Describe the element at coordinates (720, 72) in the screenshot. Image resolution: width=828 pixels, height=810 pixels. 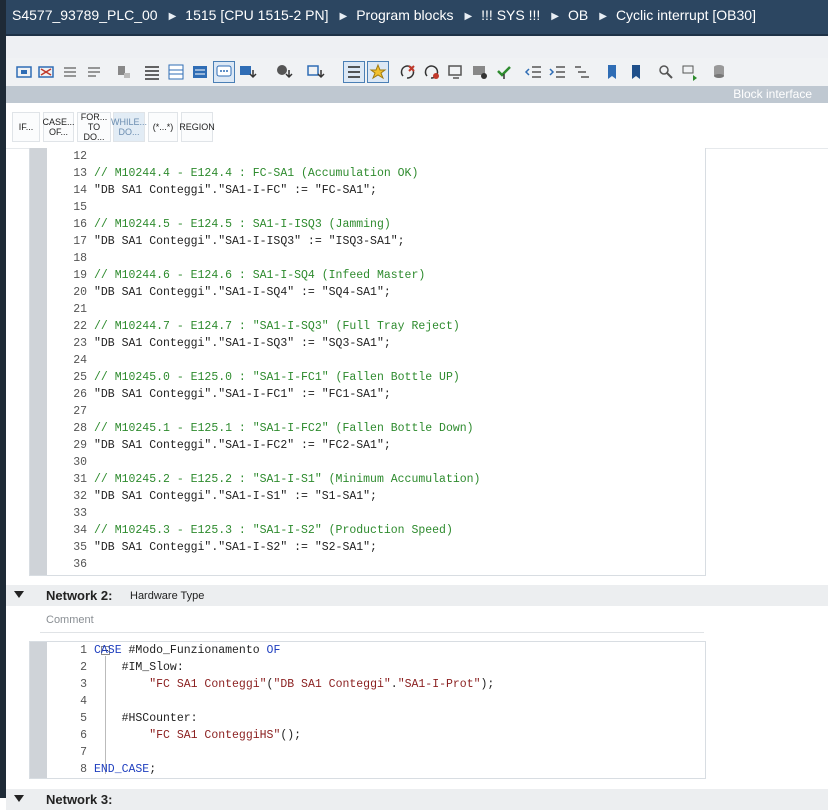
I see `database-icon` at that location.